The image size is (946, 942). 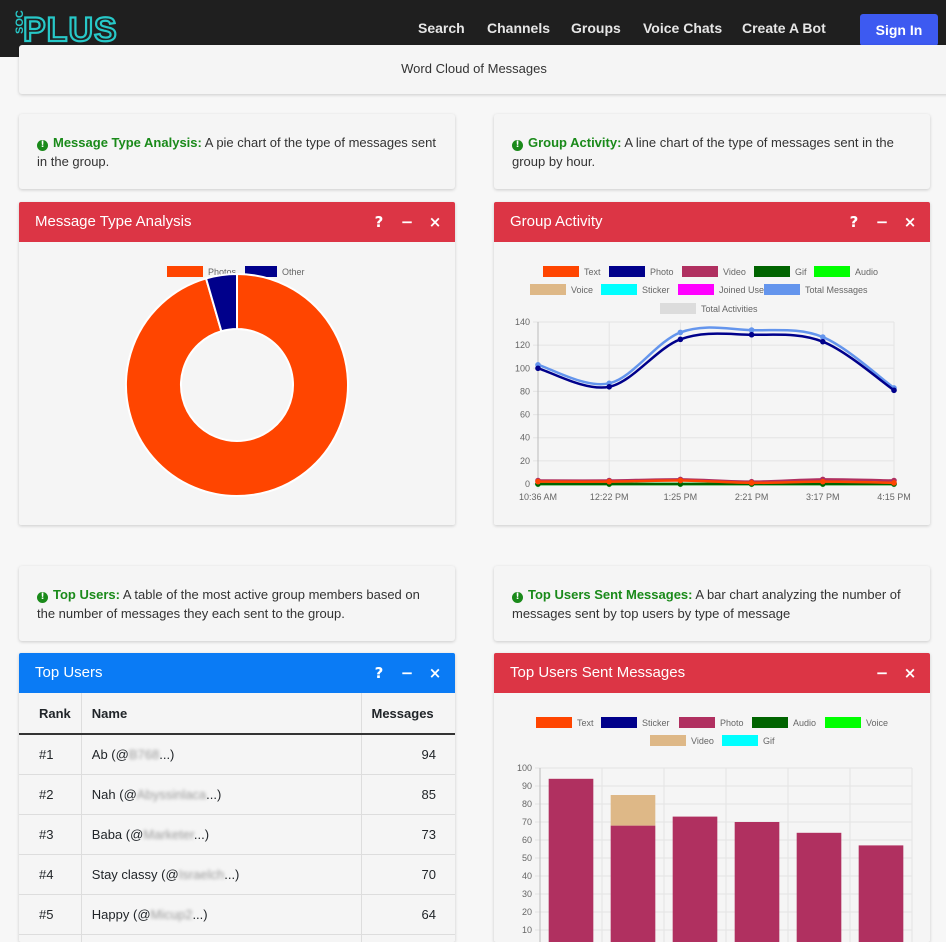 I want to click on table-row: #3 Baba (@Marketer...) 73, so click(x=237, y=833).